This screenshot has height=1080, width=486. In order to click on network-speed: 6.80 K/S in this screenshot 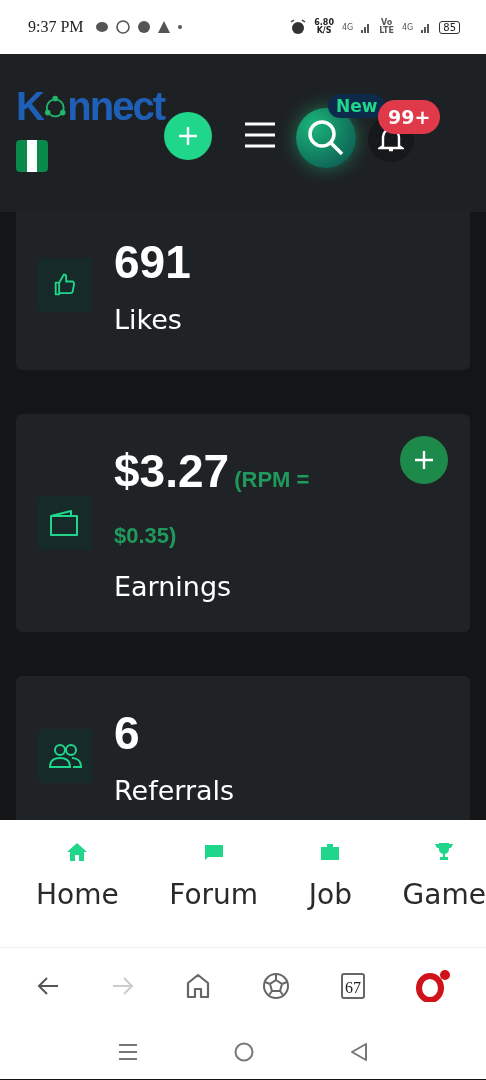, I will do `click(324, 27)`.